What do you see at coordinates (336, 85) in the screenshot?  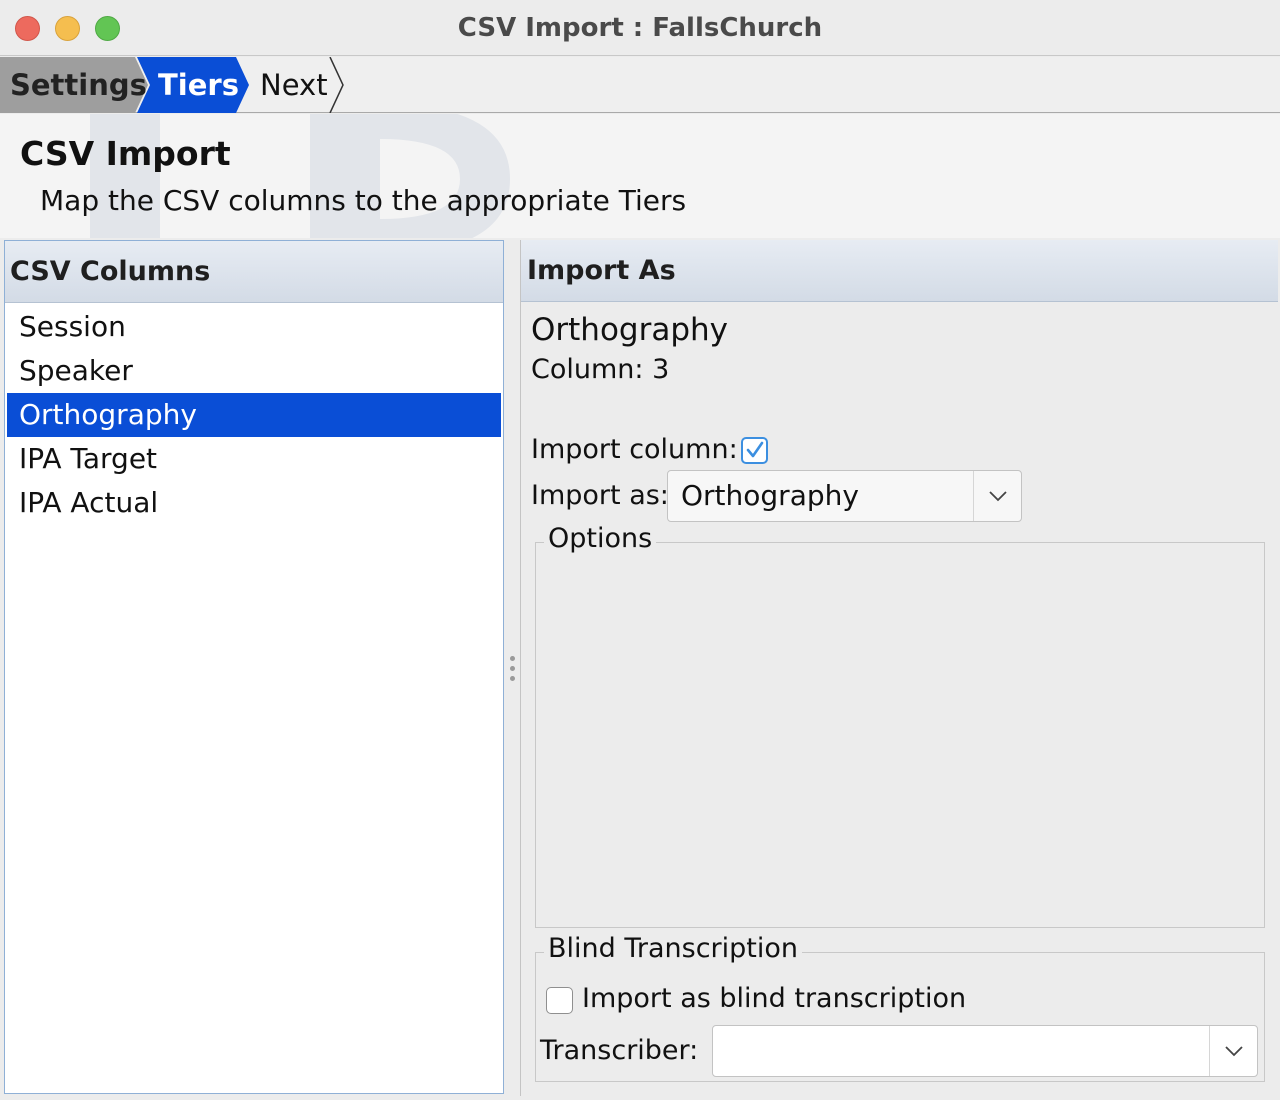 I see `breadcrumb-step-next-arrow` at bounding box center [336, 85].